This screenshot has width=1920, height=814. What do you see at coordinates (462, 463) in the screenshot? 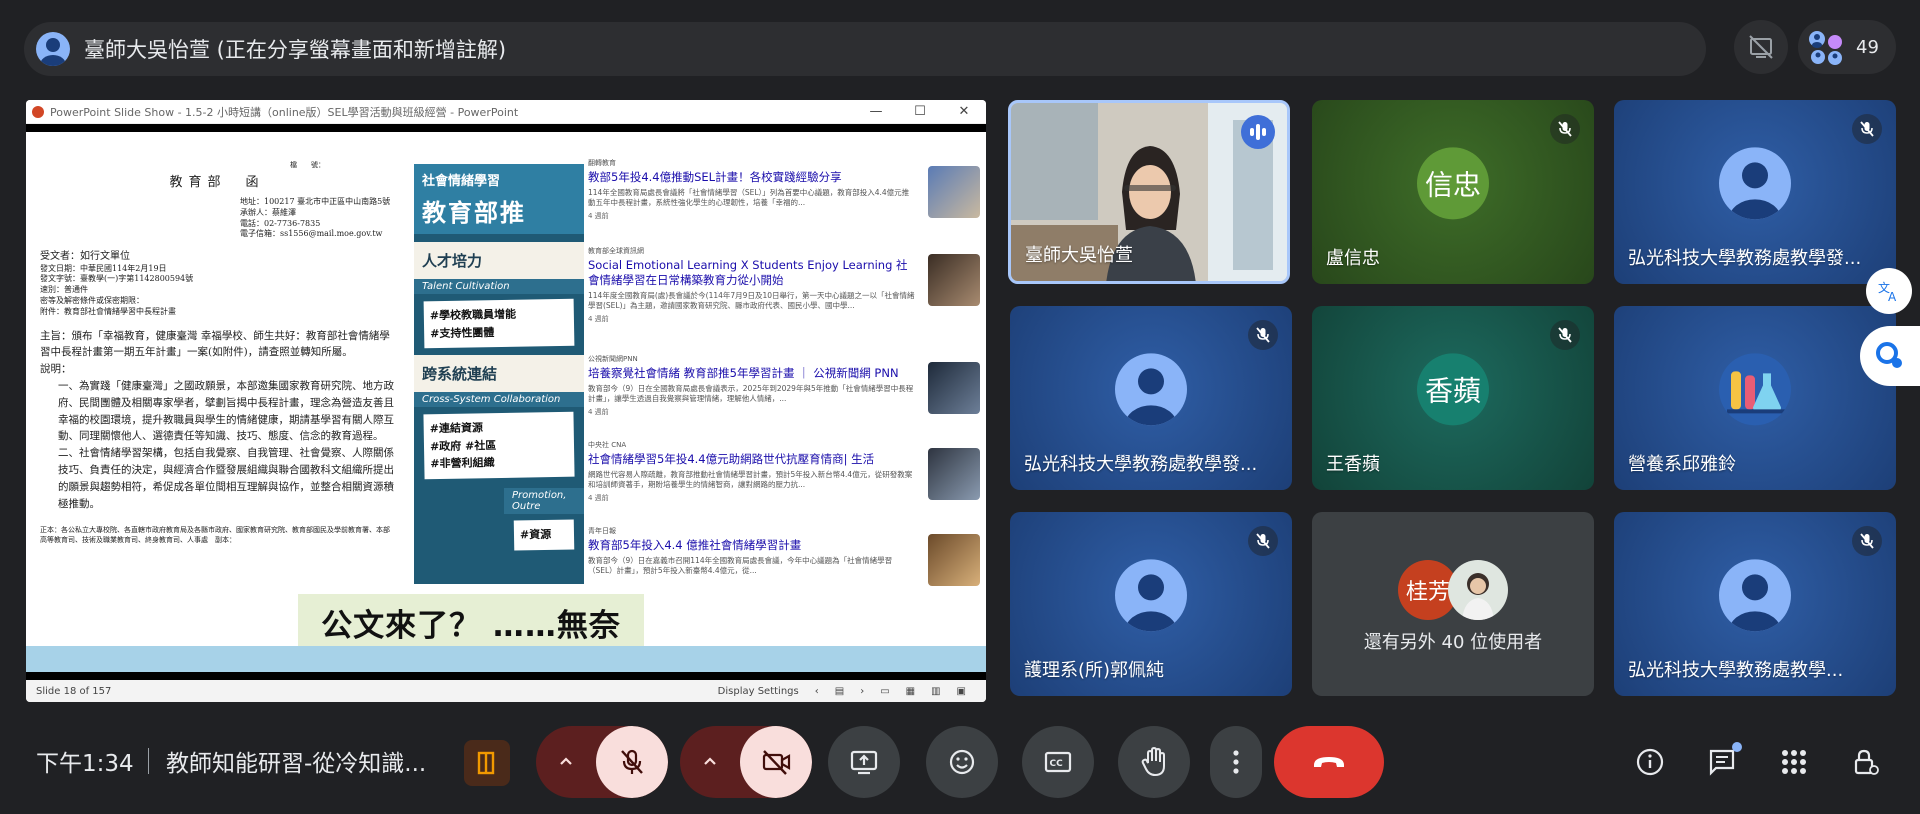
I see `poster-tag: #非營利組織` at bounding box center [462, 463].